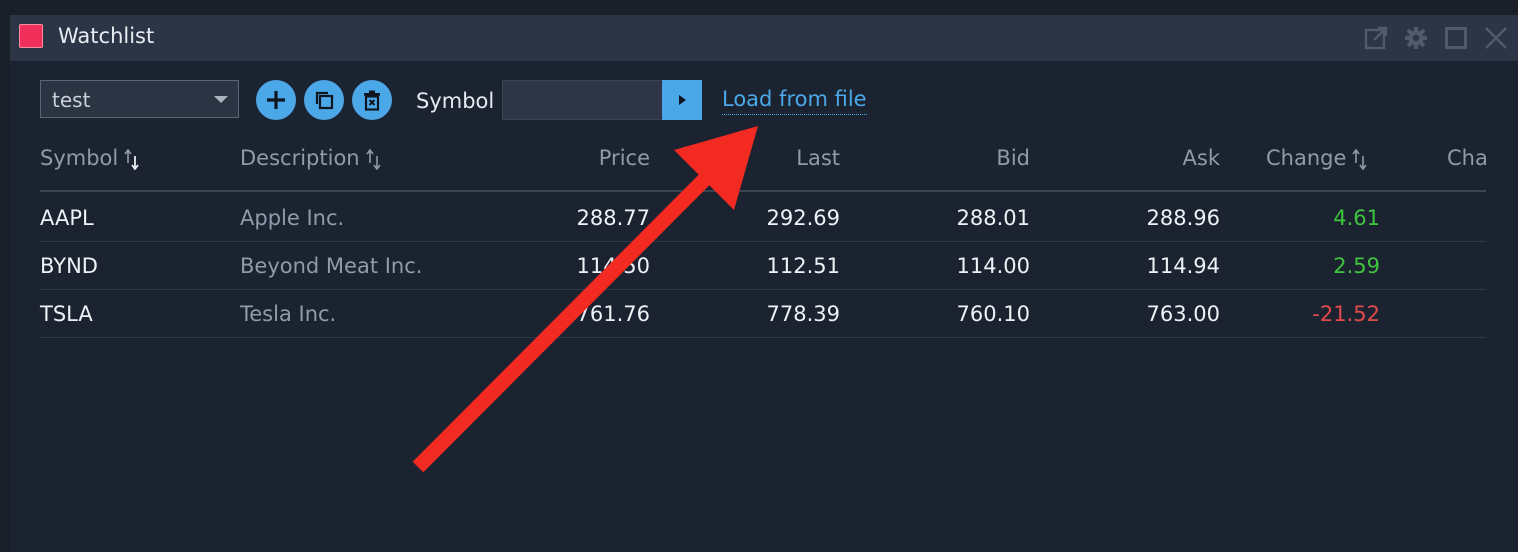 The height and width of the screenshot is (552, 1518). I want to click on play-arrow-icon, so click(682, 100).